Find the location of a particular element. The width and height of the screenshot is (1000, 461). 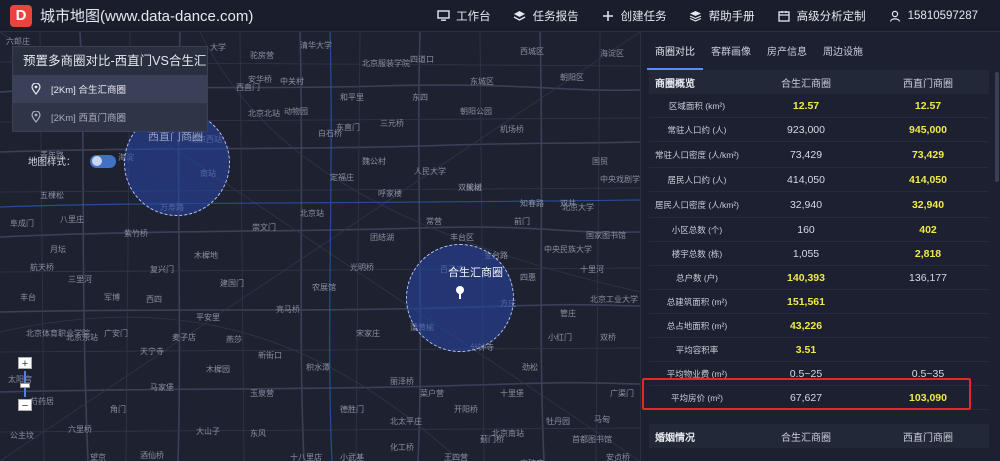

map-place-label: 亮马桥 is located at coordinates (288, 309).